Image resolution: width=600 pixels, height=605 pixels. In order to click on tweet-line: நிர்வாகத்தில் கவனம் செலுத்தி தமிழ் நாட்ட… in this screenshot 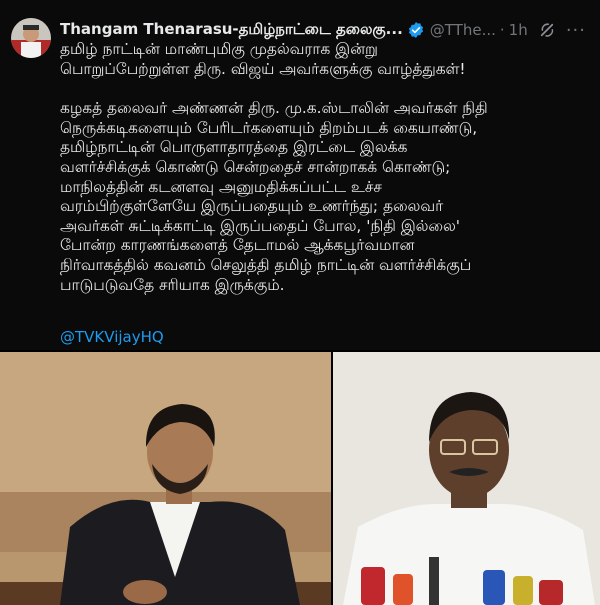, I will do `click(266, 264)`.